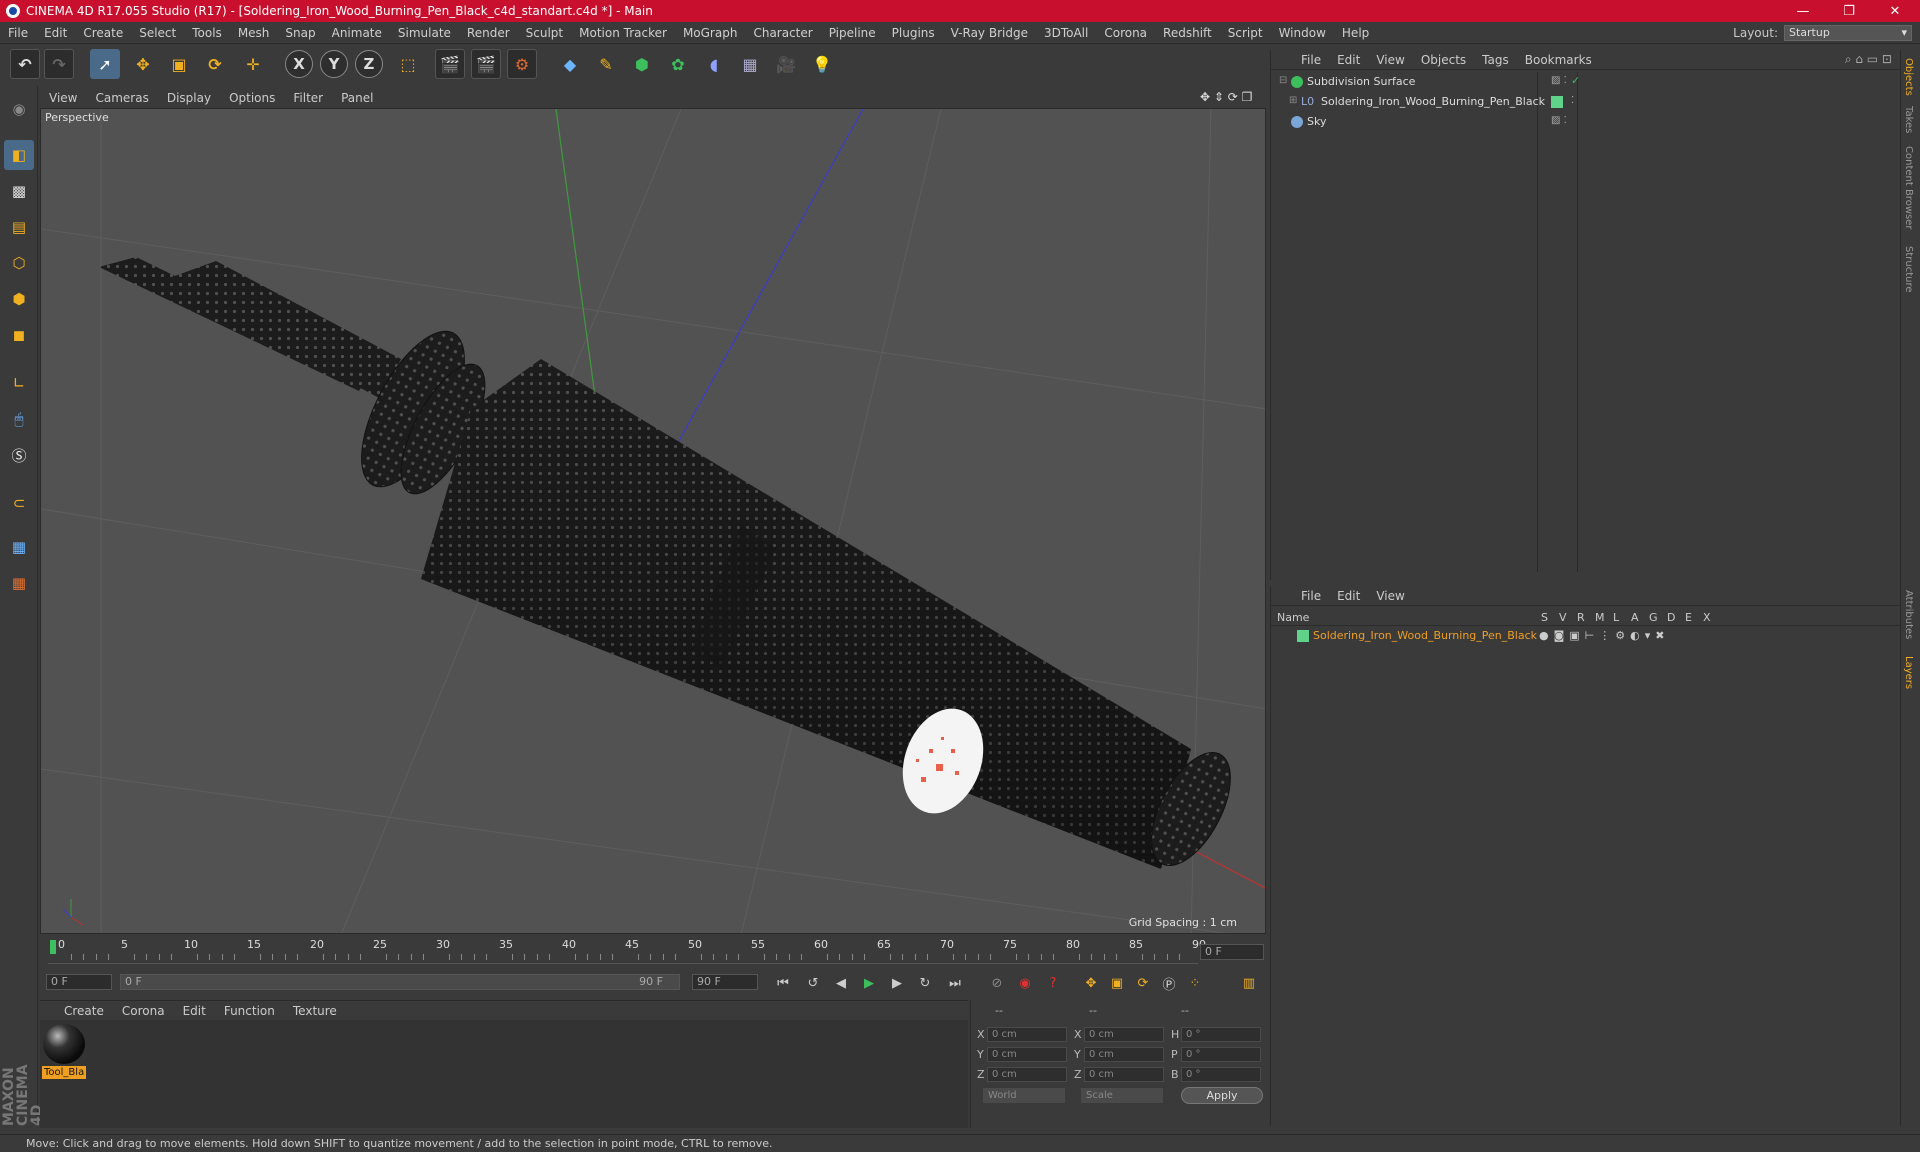  Describe the element at coordinates (253, 64) in the screenshot. I see `transform-tool-icon: ✛` at that location.